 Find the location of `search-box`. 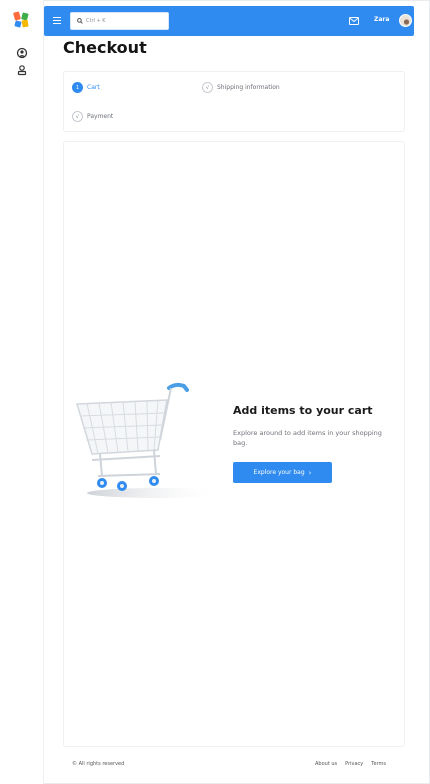

search-box is located at coordinates (119, 21).